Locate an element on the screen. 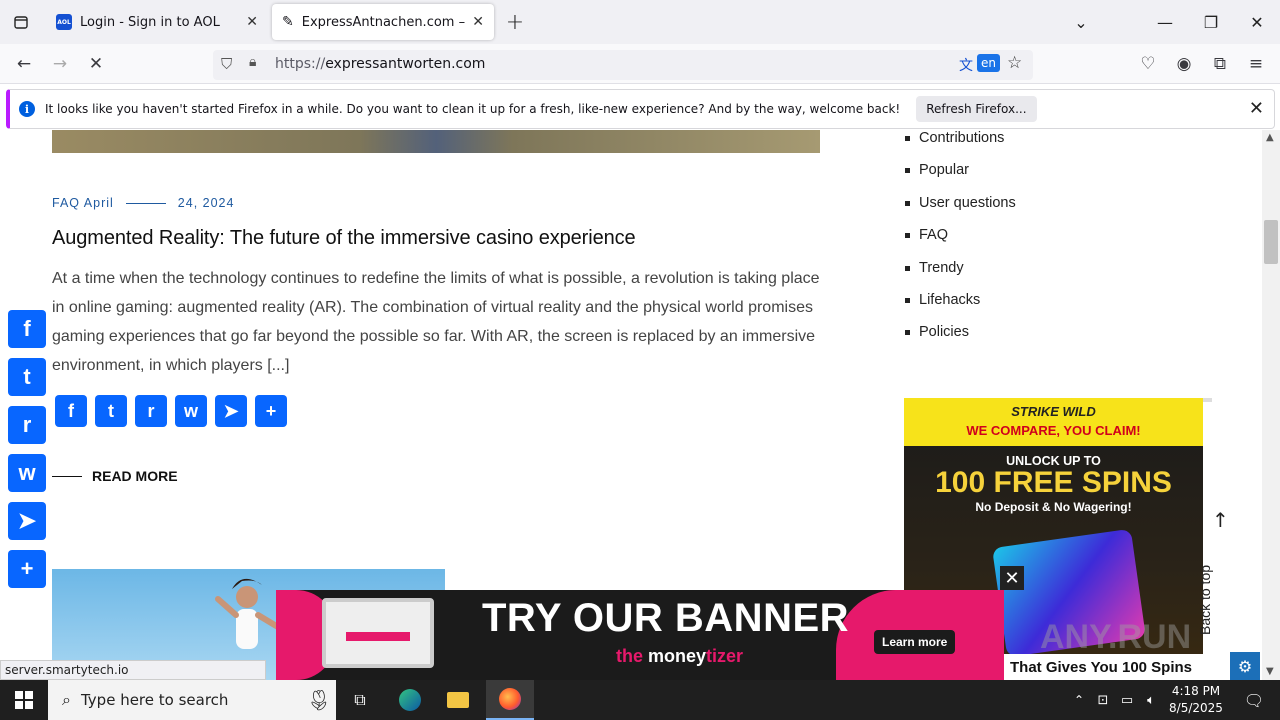 Image resolution: width=1280 pixels, height=720 pixels. list-all-tabs-chevron-icon: ⌄ is located at coordinates (1081, 22).